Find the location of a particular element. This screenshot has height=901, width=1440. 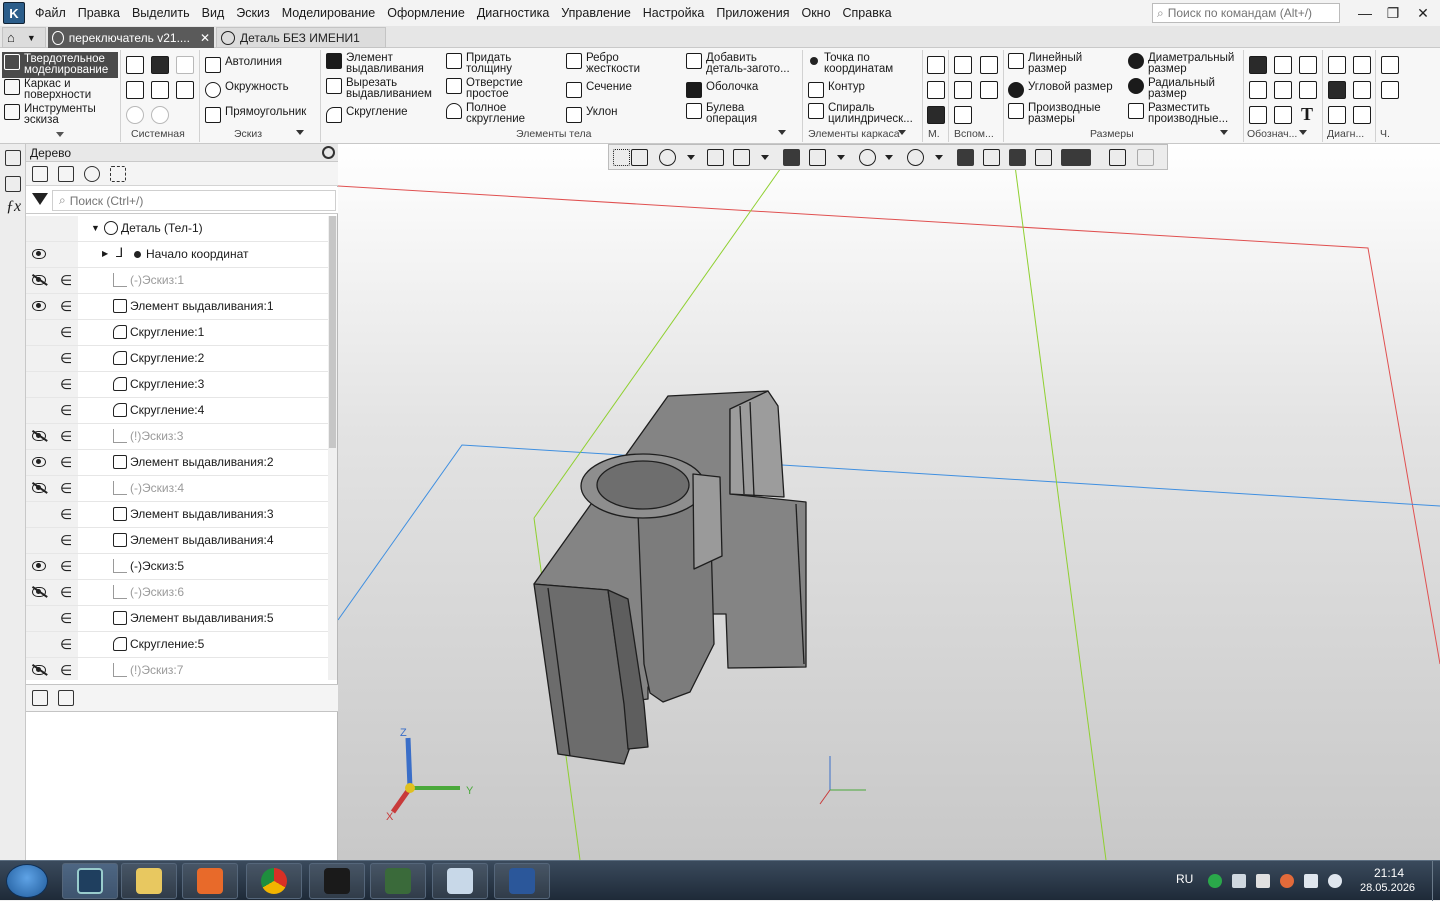

eyedropper-icon is located at coordinates (1145, 157).